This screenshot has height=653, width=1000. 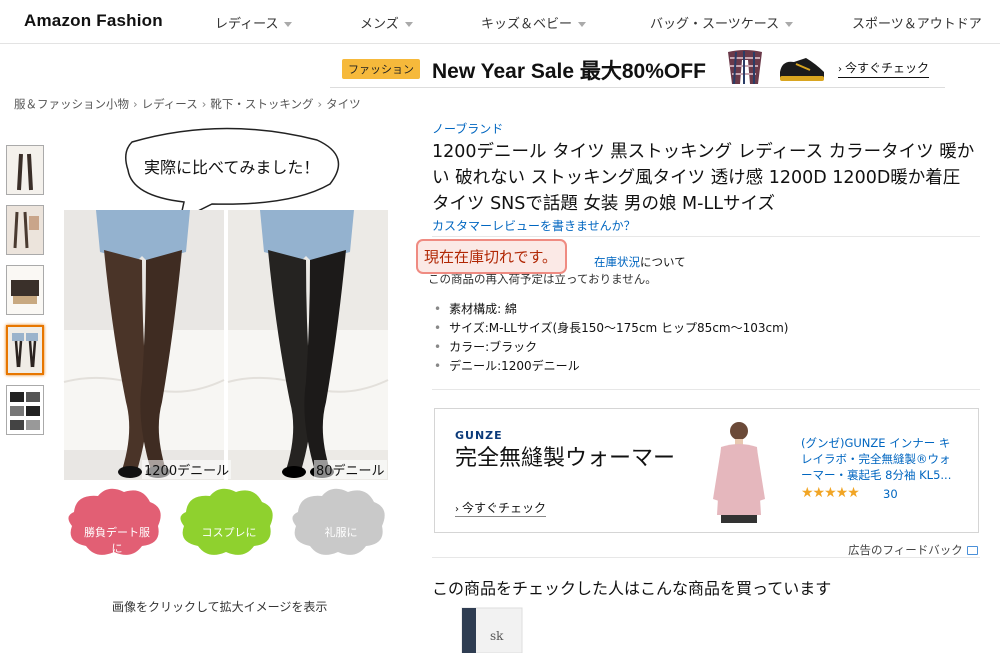 What do you see at coordinates (381, 69) in the screenshot?
I see `fashion-tag: ファッション` at bounding box center [381, 69].